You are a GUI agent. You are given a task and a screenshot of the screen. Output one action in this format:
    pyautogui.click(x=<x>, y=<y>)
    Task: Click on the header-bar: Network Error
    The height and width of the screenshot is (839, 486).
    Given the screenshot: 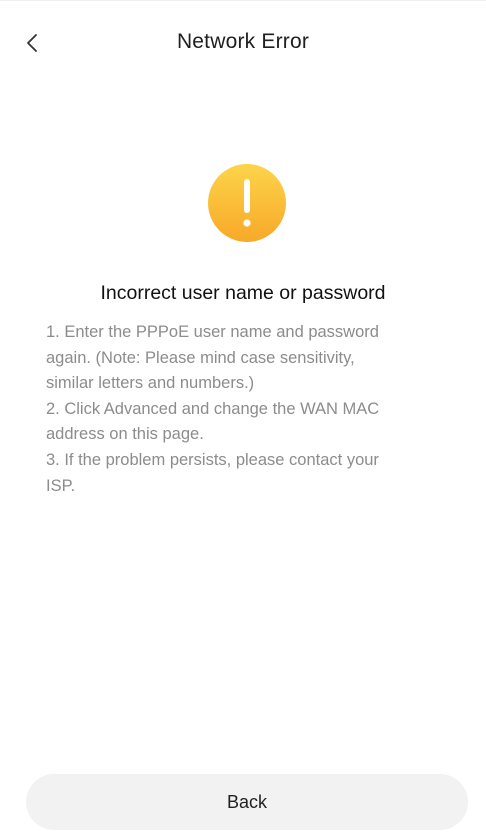 What is the action you would take?
    pyautogui.click(x=243, y=46)
    